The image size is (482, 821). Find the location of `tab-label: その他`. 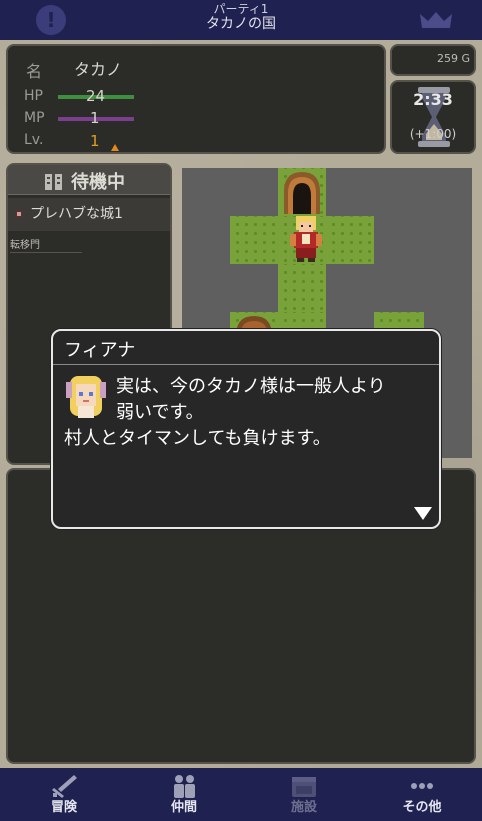

tab-label: その他 is located at coordinates (422, 807).